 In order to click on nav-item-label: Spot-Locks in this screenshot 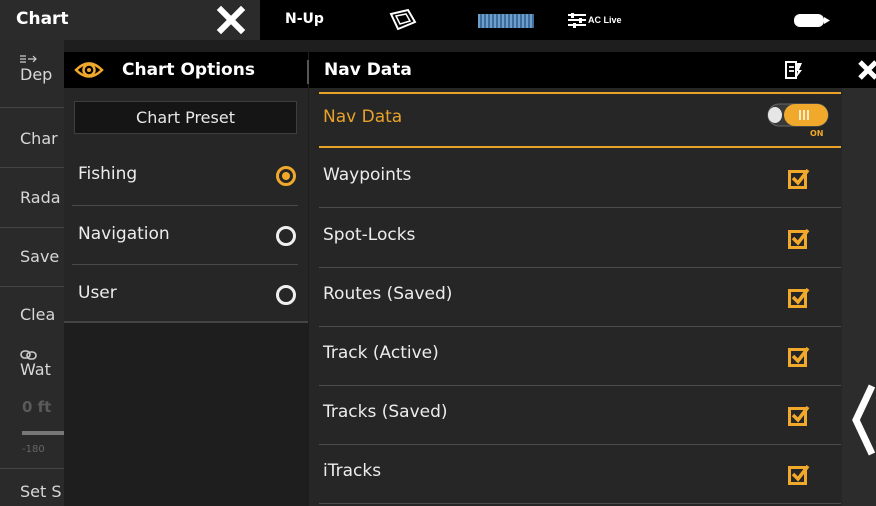, I will do `click(369, 235)`.